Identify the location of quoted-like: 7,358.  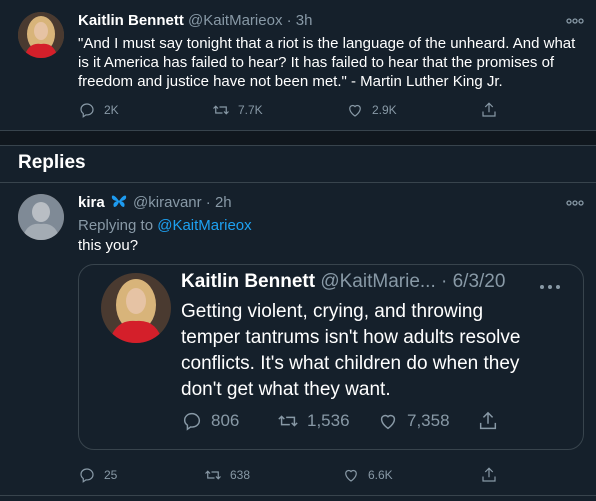
(427, 421).